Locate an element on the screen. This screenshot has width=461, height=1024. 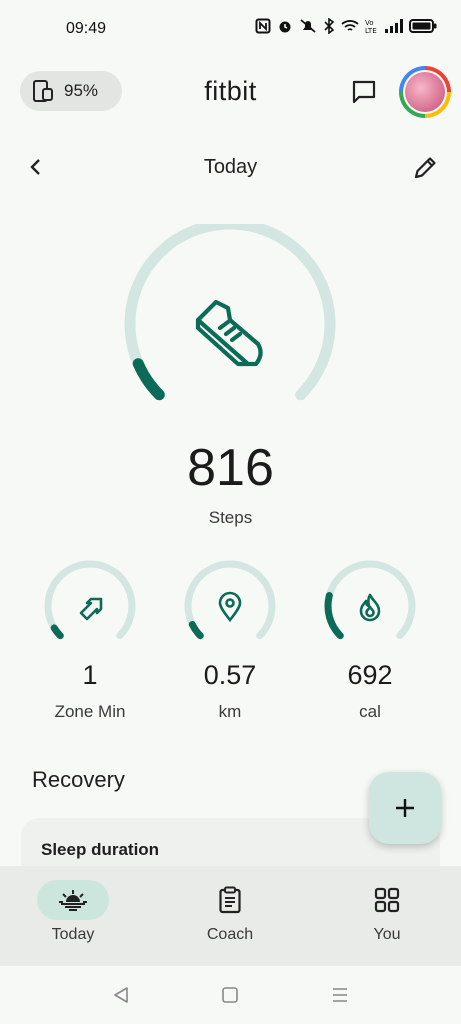
system-home-button is located at coordinates (230, 995).